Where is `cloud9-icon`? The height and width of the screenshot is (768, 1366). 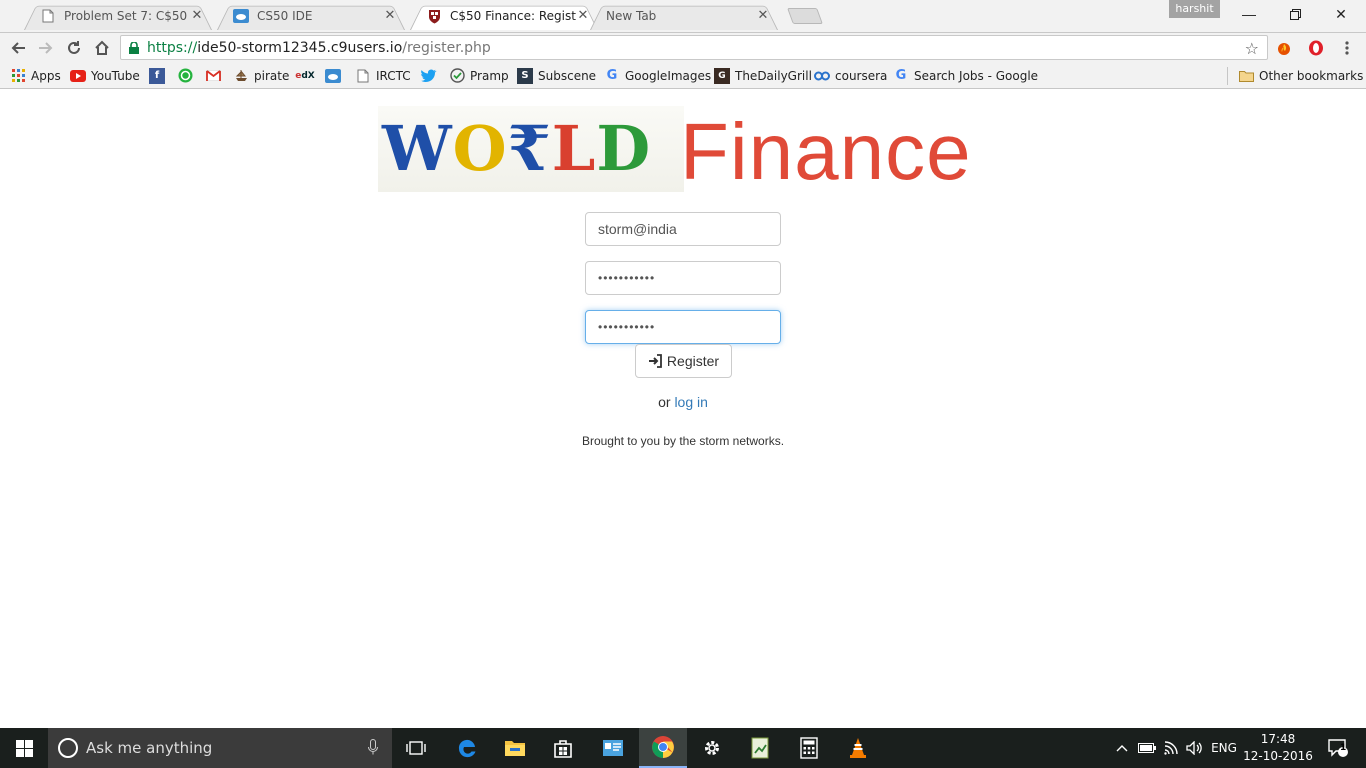
cloud9-icon is located at coordinates (333, 76).